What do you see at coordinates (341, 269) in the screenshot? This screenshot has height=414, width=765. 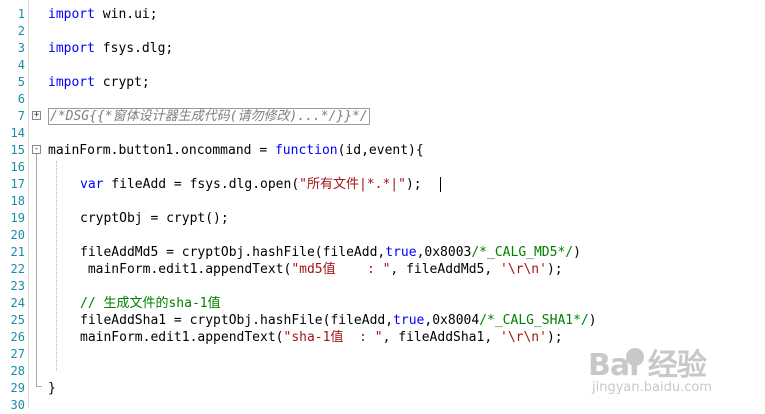 I see `string-literal: "md5值 : "` at bounding box center [341, 269].